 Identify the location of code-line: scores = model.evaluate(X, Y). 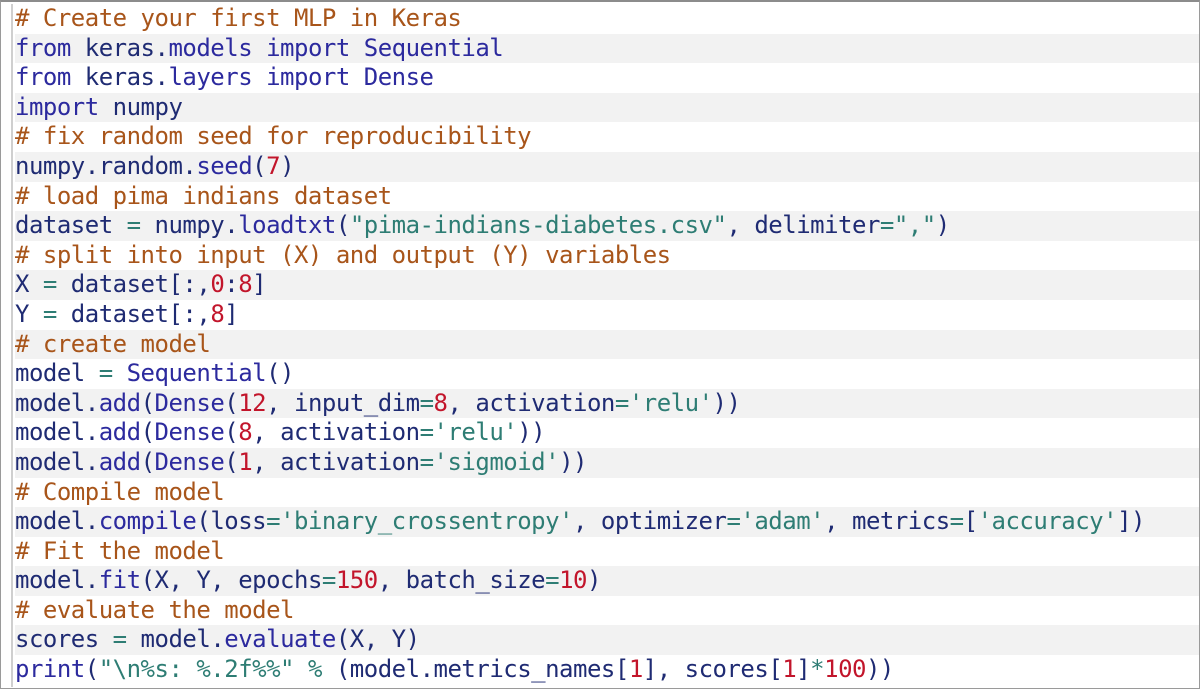
(607, 640).